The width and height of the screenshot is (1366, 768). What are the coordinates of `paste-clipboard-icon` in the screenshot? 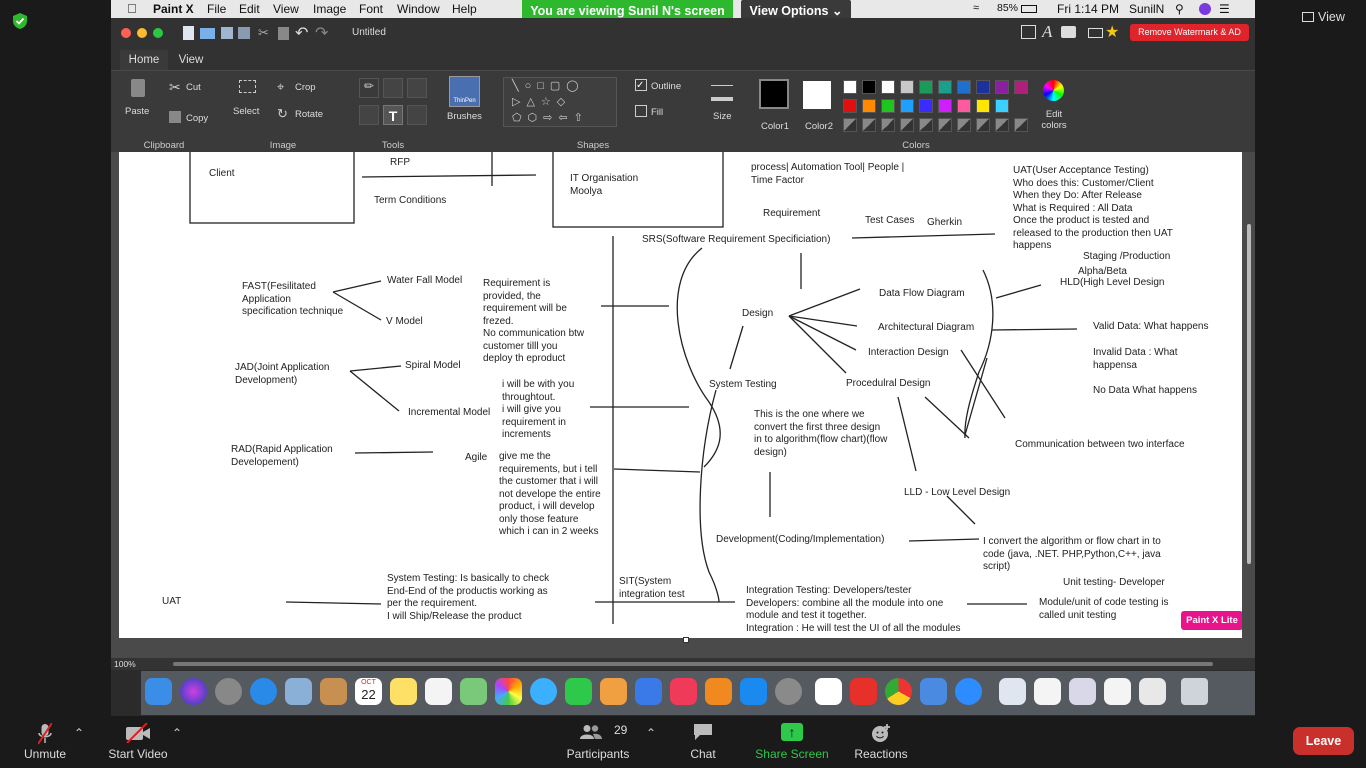 It's located at (138, 88).